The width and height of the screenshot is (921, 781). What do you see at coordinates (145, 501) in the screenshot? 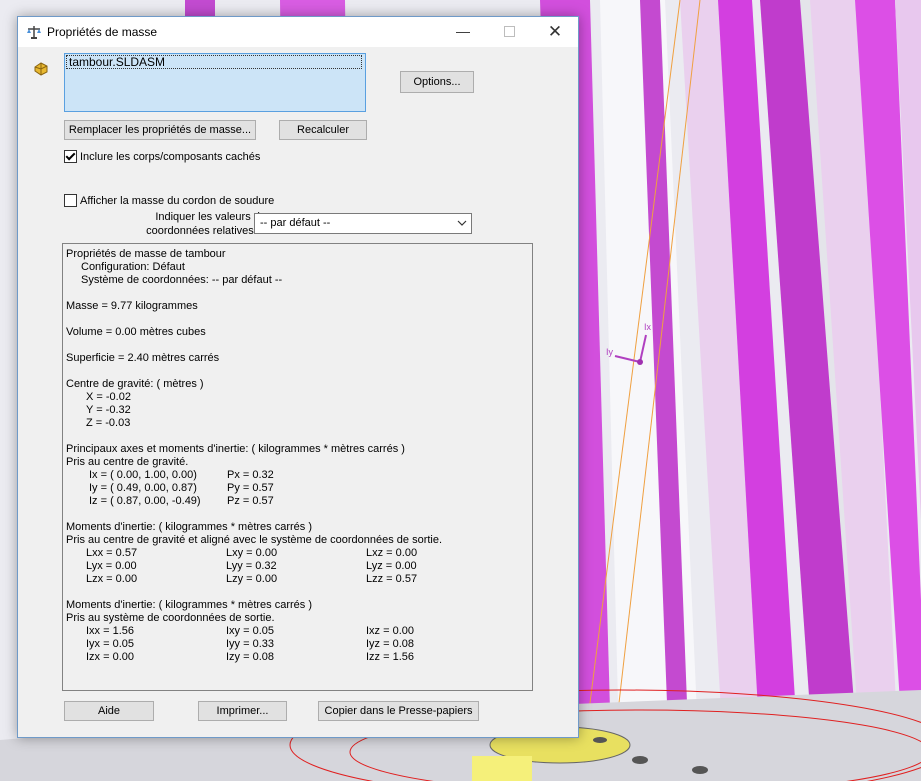
I see `principal-axis-z: Iz = ( 0.87, 0.00, -0.49)` at bounding box center [145, 501].